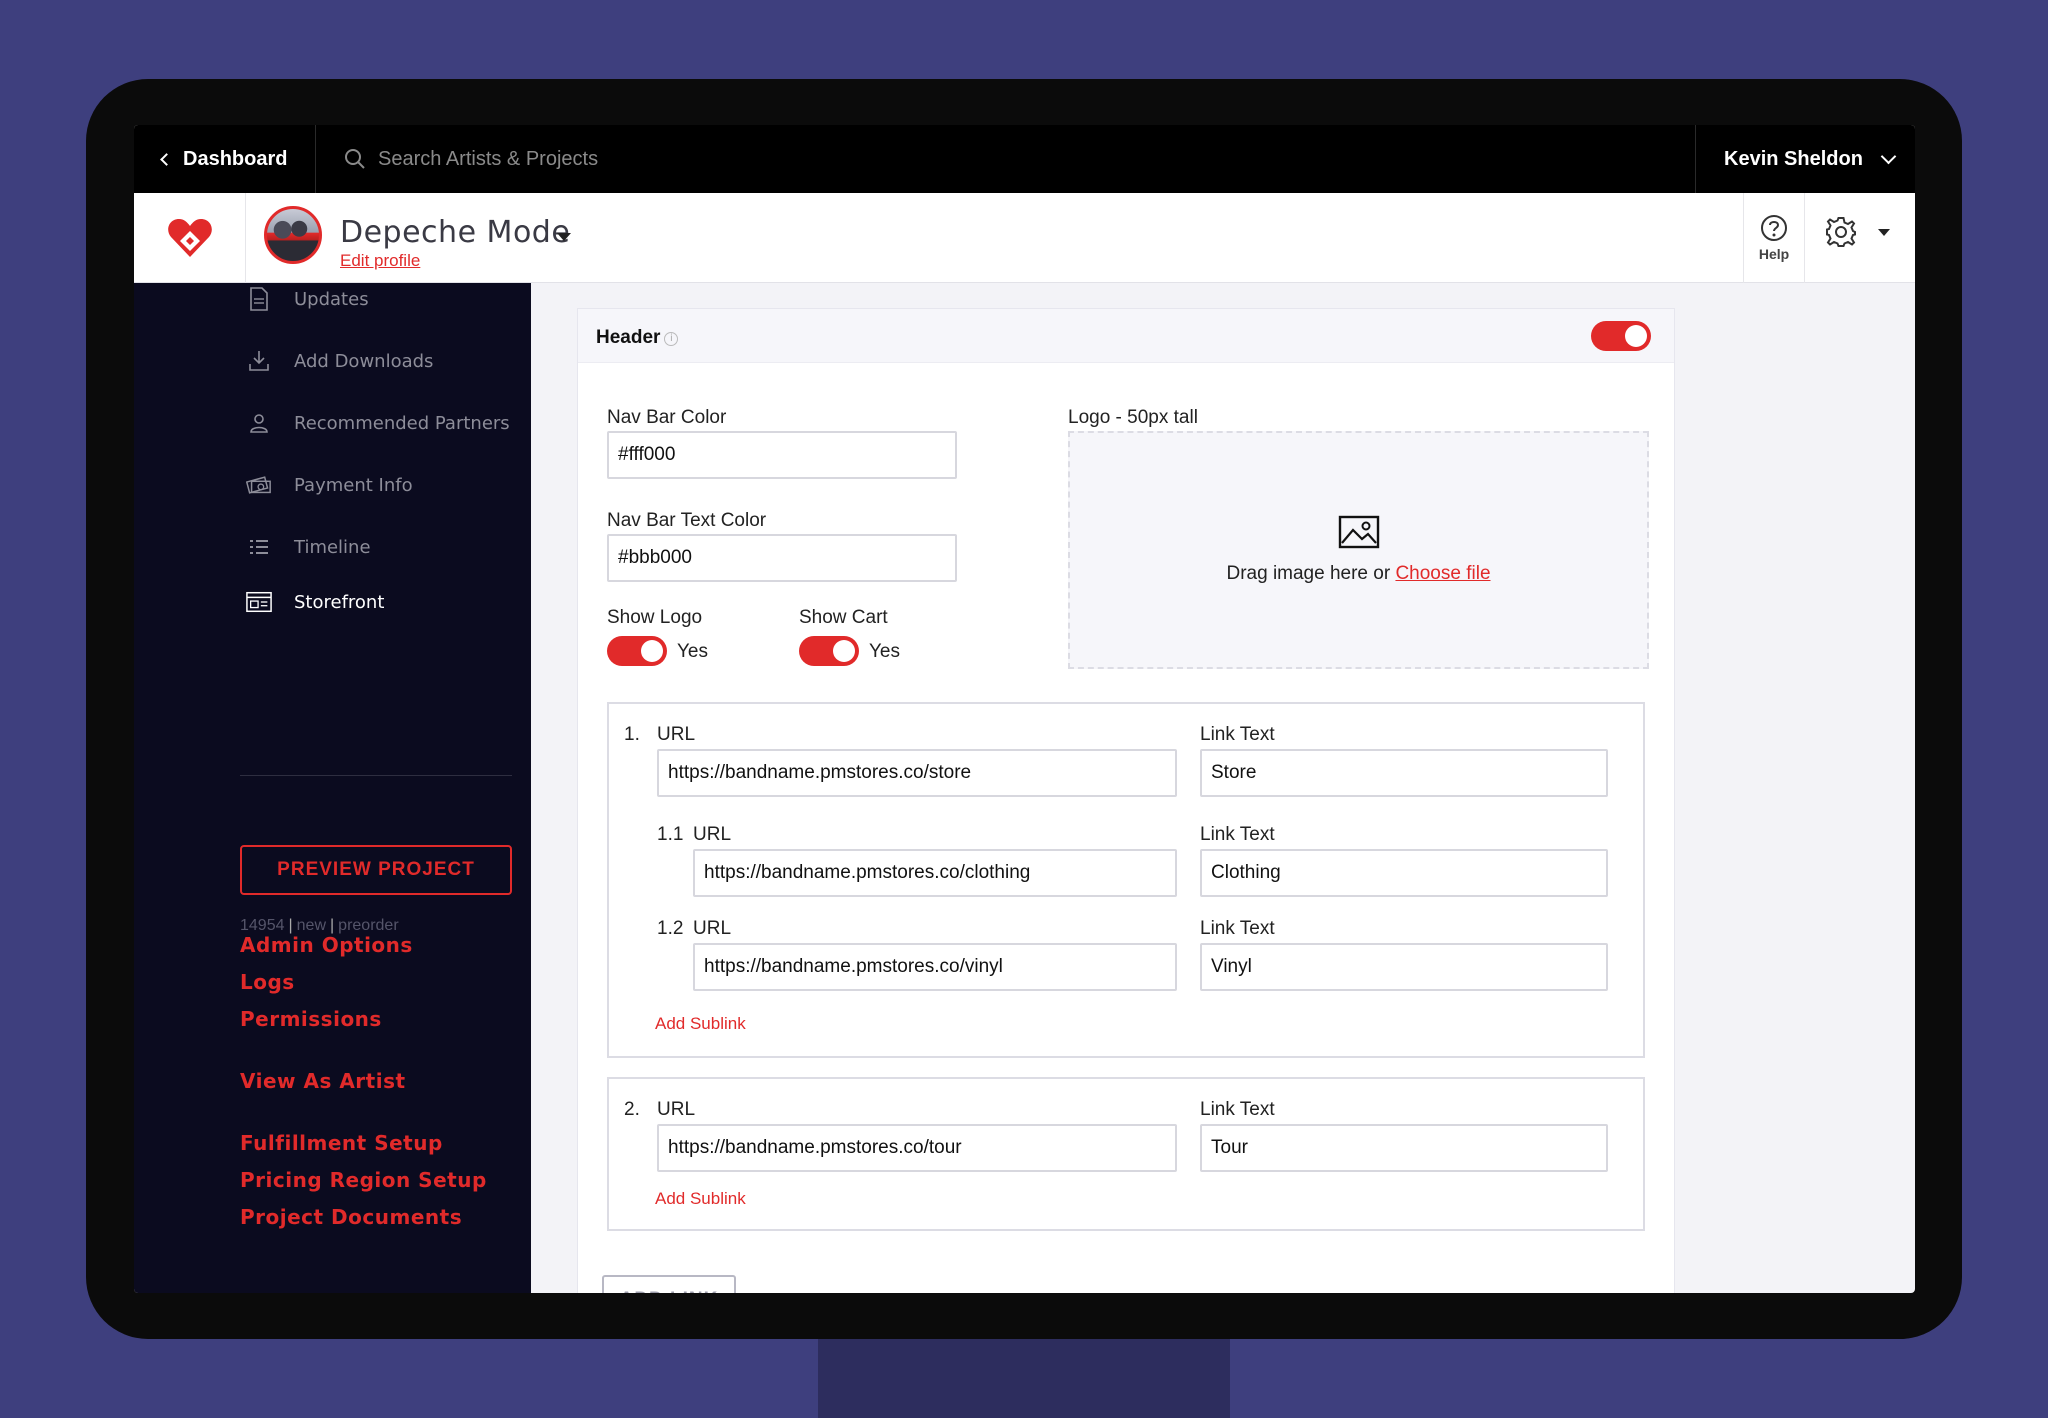  I want to click on permissions-link: Permissions, so click(311, 1019).